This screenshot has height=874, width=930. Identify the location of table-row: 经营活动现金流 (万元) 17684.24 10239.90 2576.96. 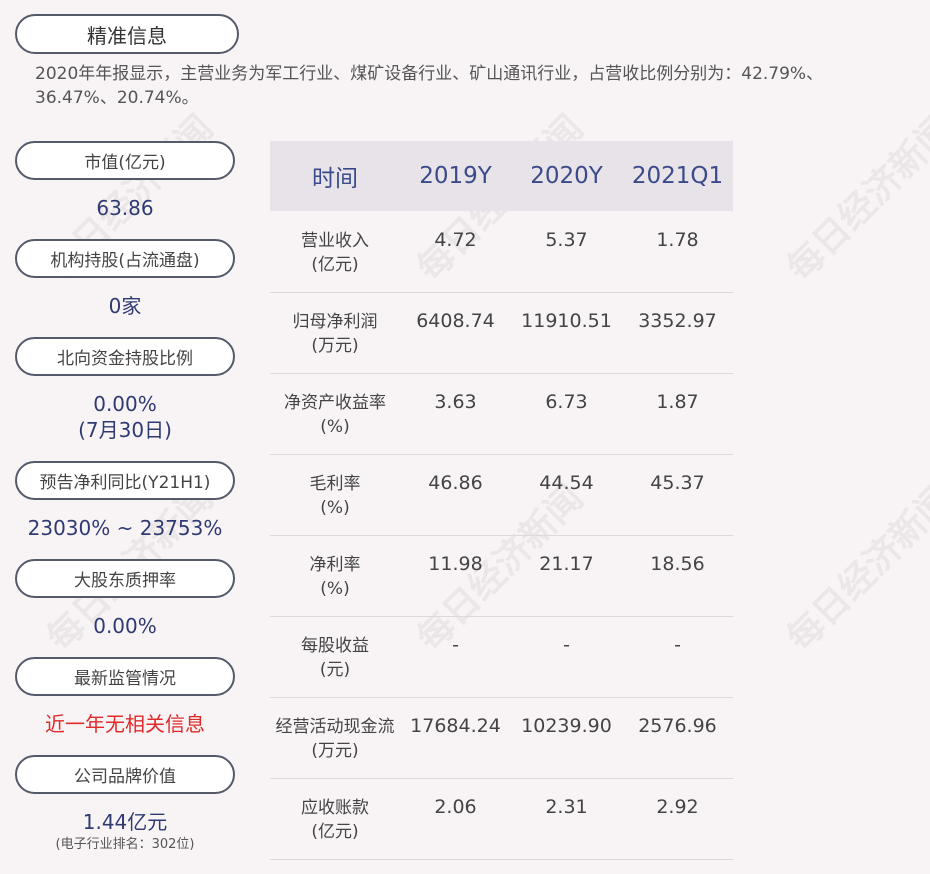
(501, 738).